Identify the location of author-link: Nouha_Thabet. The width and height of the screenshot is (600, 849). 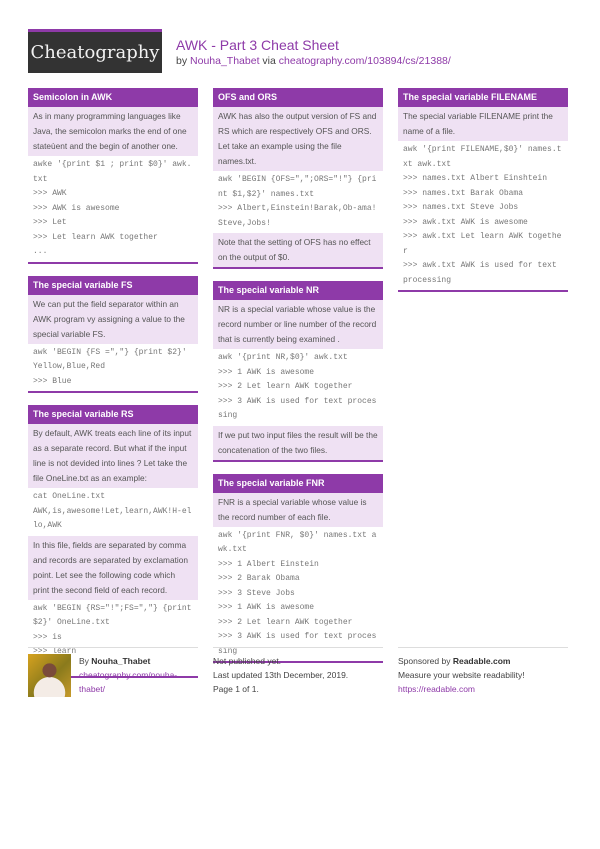
(224, 61).